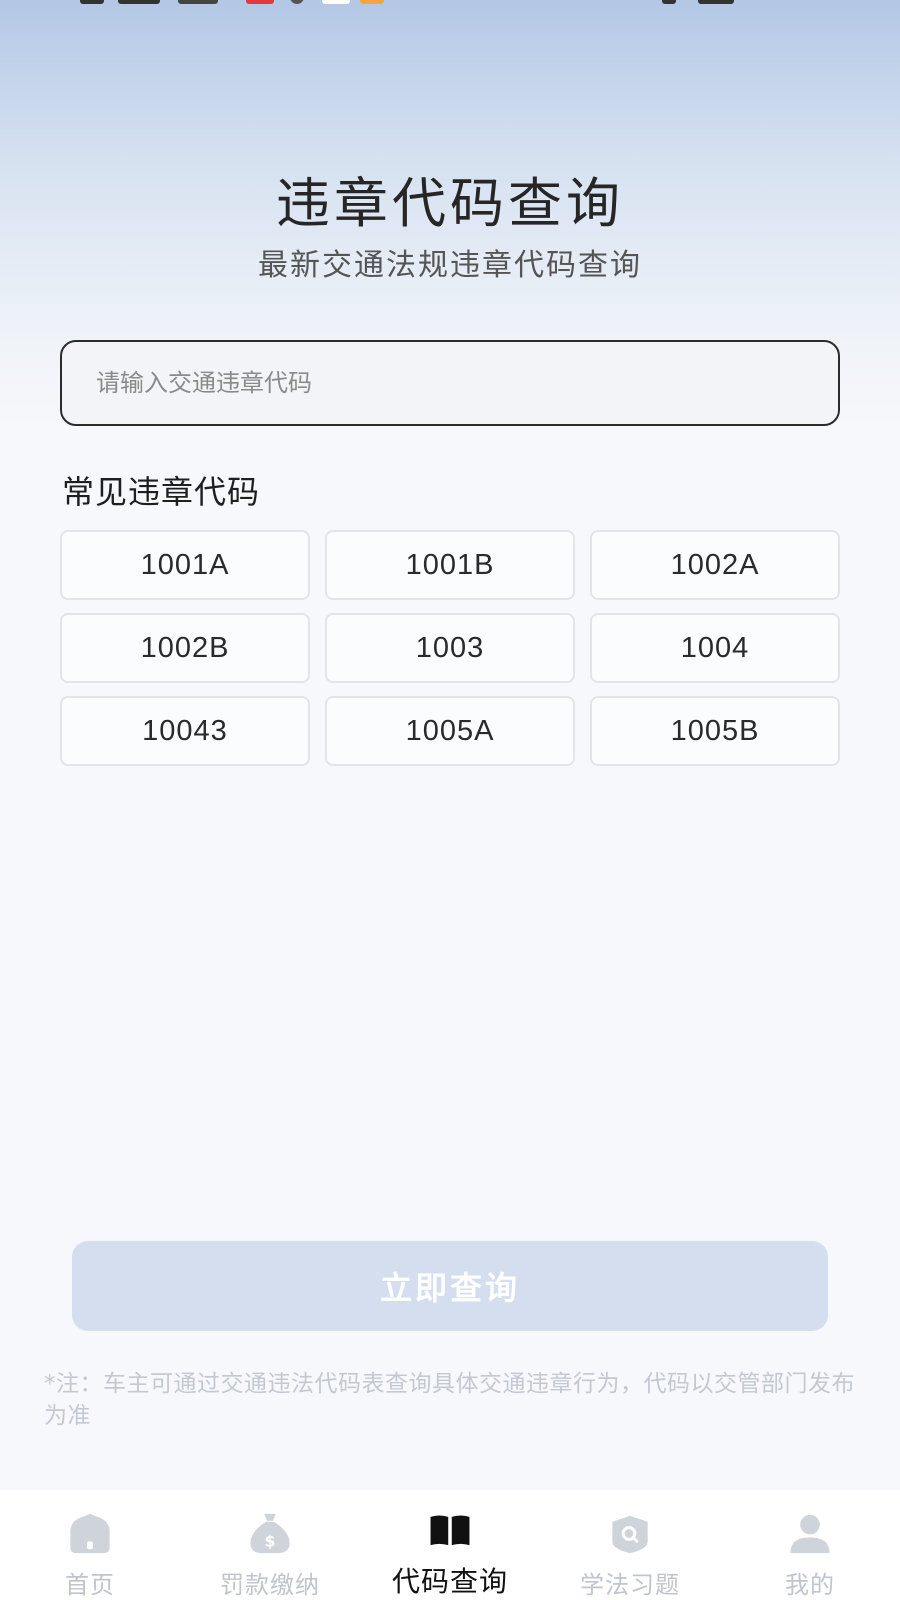  Describe the element at coordinates (450, 203) in the screenshot. I see `page-title: 违章代码查询` at that location.